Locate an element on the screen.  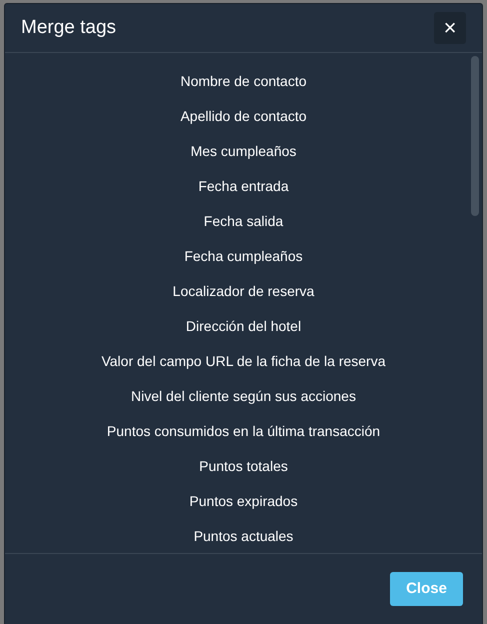
merge-tag-item: Apellido de contacto is located at coordinates (243, 116).